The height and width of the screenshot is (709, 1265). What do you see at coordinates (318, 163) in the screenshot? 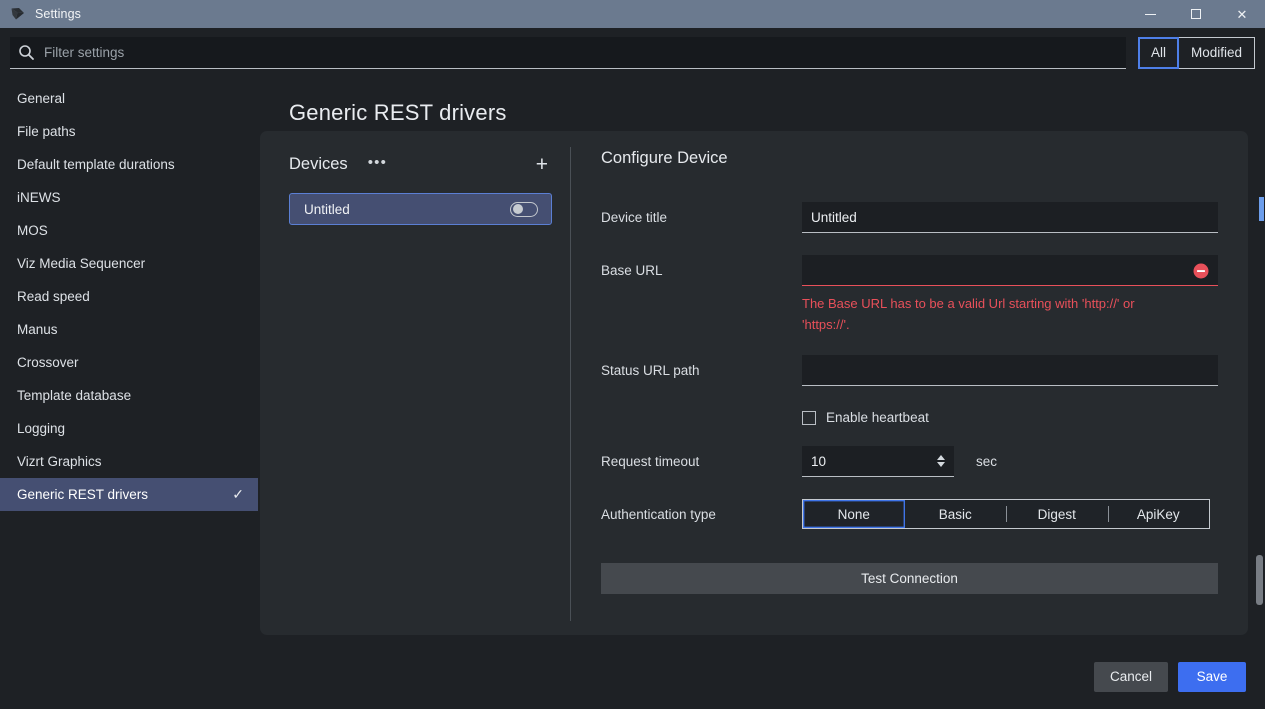
I see `devices-title: Devices` at bounding box center [318, 163].